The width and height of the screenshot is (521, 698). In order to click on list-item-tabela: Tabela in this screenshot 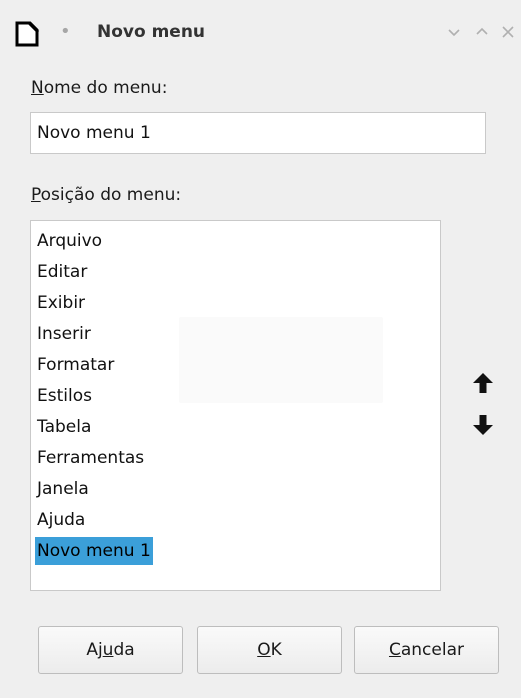, I will do `click(64, 427)`.